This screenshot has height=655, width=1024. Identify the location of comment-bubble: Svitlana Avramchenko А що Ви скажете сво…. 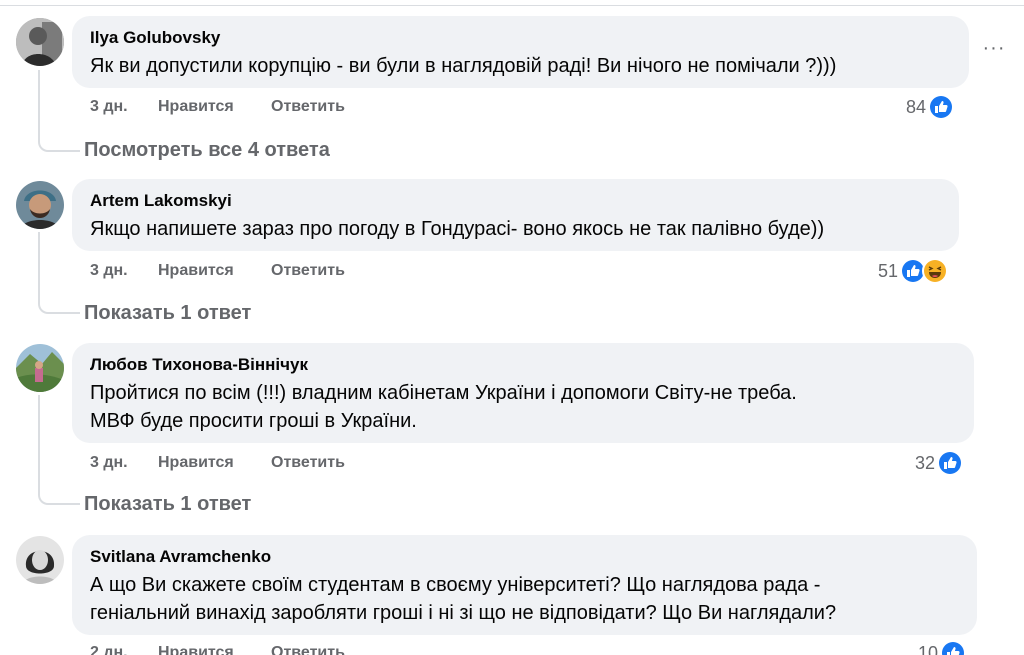
(524, 585).